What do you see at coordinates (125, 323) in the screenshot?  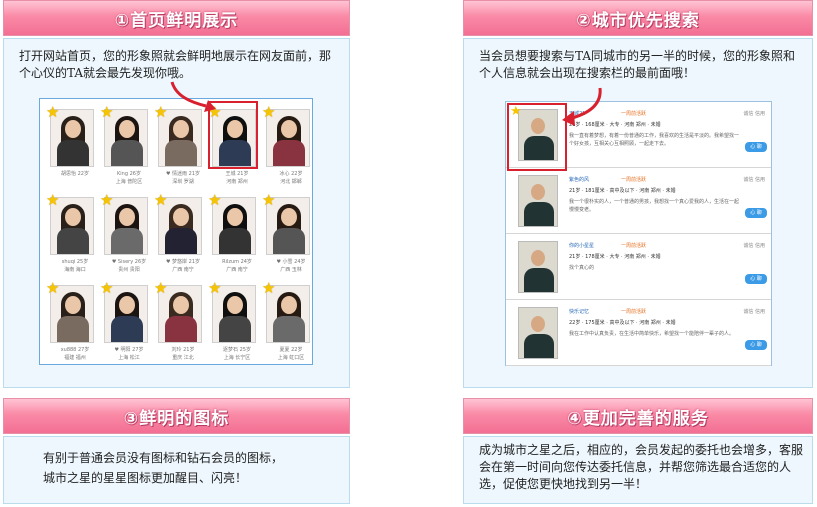 I see `member-card: ★ ♥ 明阳 27岁 上海 松江` at bounding box center [125, 323].